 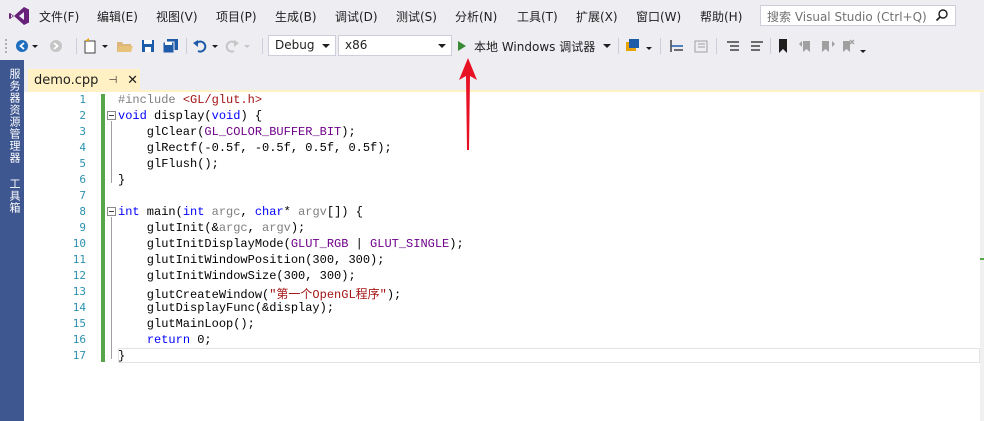 What do you see at coordinates (132, 80) in the screenshot?
I see `close-icon: ✕` at bounding box center [132, 80].